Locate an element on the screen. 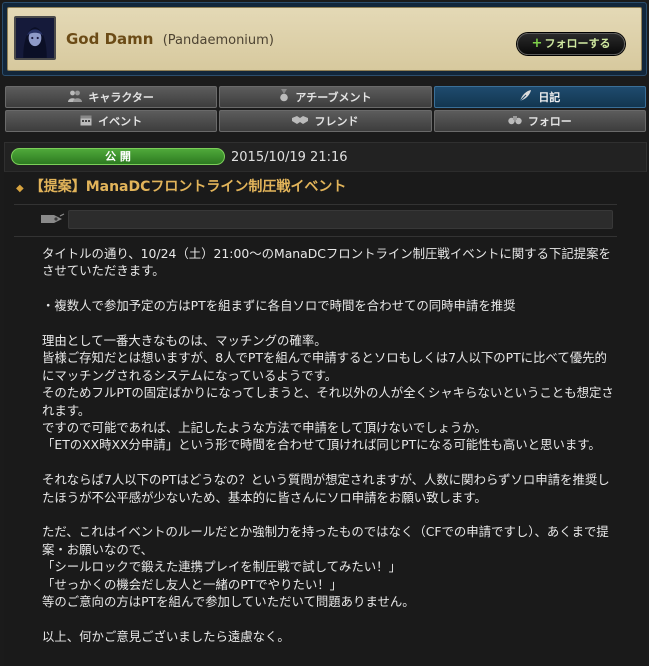  tag-row is located at coordinates (326, 220).